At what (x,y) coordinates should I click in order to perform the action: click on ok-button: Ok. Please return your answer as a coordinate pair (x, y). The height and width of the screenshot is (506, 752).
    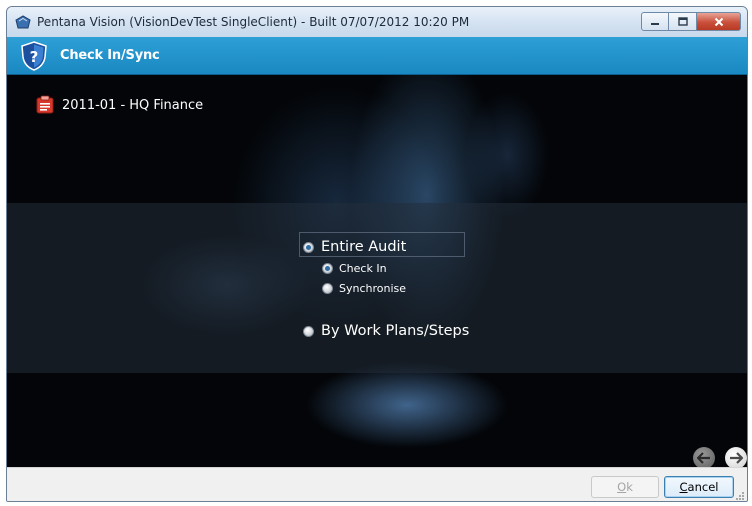
    Looking at the image, I should click on (625, 487).